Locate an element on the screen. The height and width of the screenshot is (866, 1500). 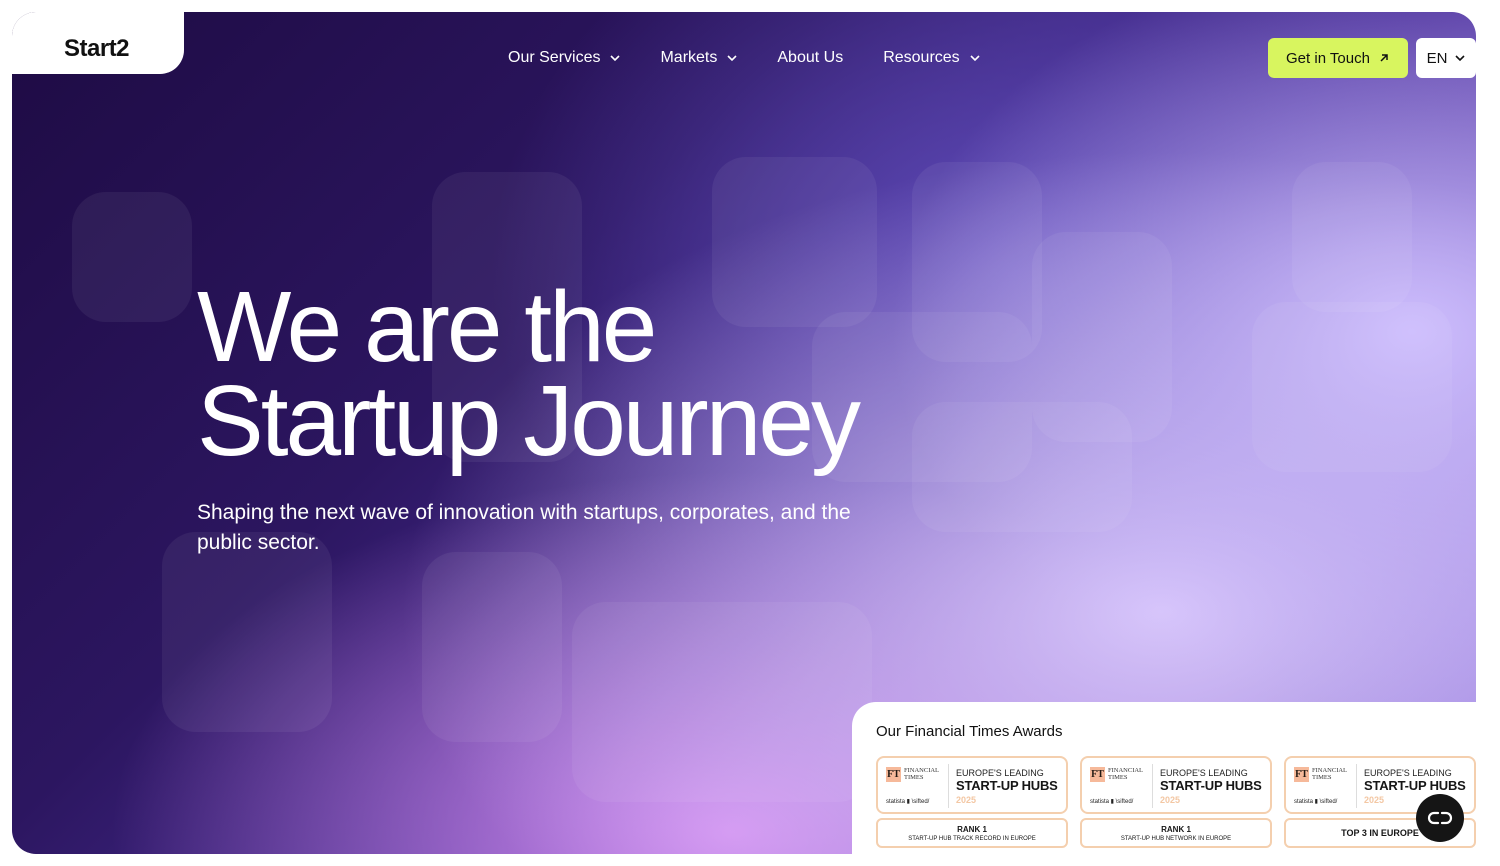
headline-line-2: Startup Journey is located at coordinates (529, 421).